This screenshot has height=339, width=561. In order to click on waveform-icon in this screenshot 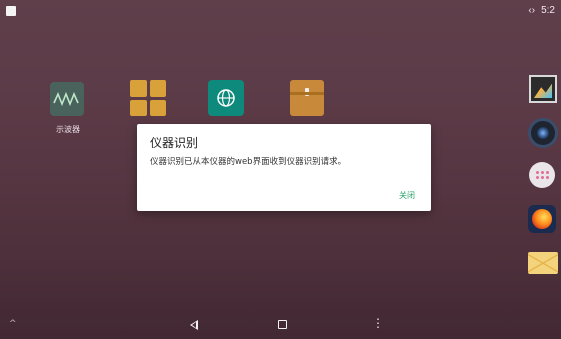, I will do `click(66, 99)`.